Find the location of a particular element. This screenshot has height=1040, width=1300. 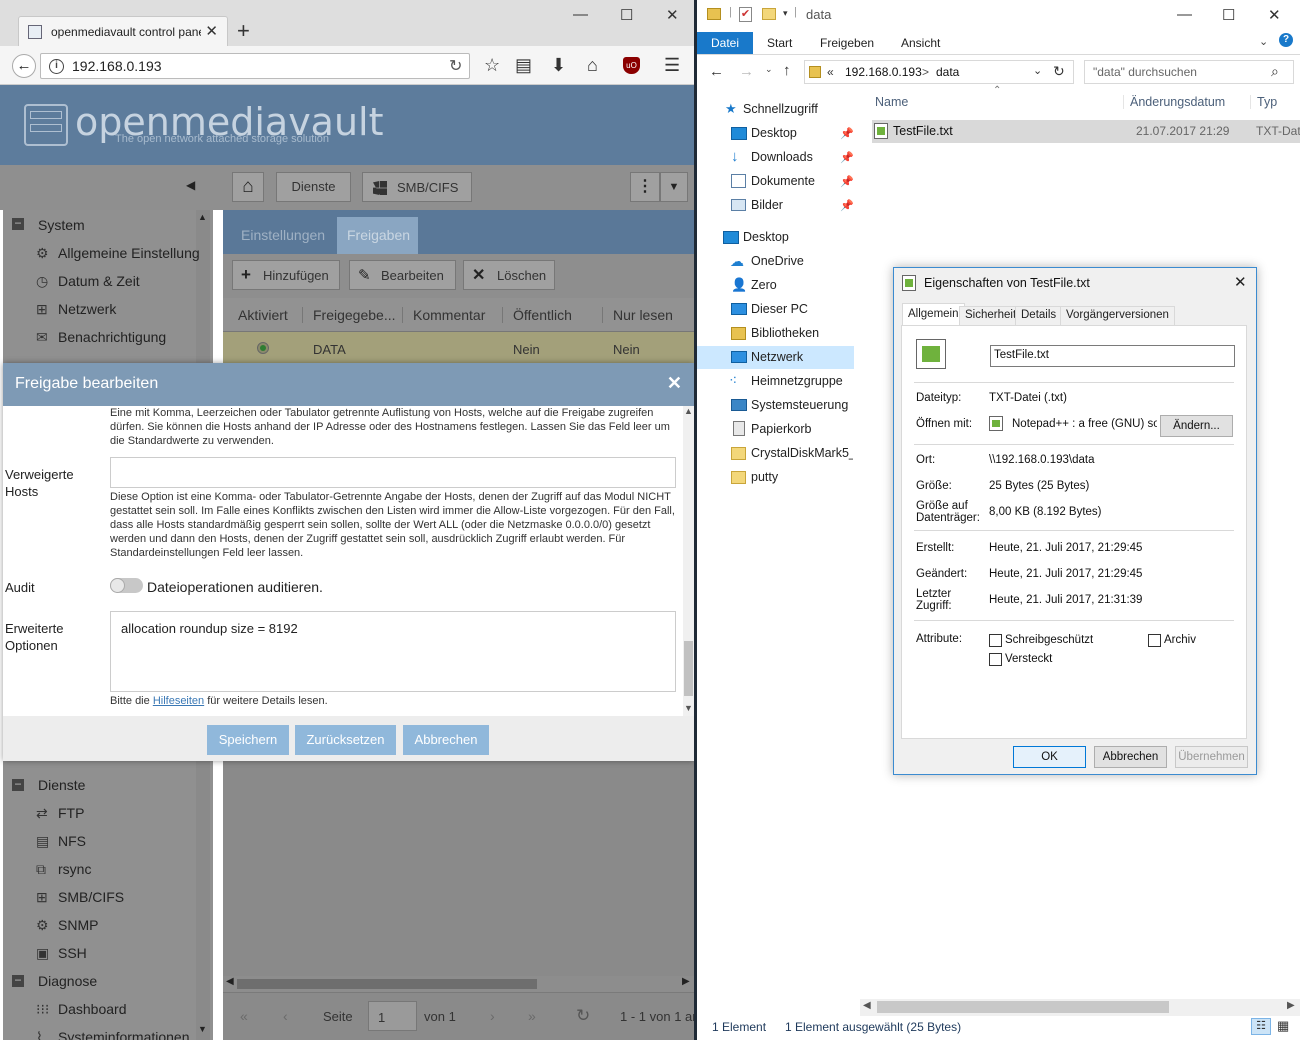

tab-sicherheit: Sicherheit is located at coordinates (991, 316).